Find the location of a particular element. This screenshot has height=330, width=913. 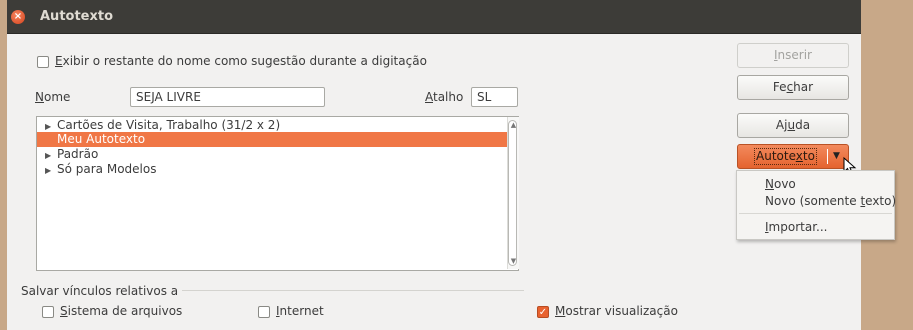

label-text: nternet is located at coordinates (301, 311).